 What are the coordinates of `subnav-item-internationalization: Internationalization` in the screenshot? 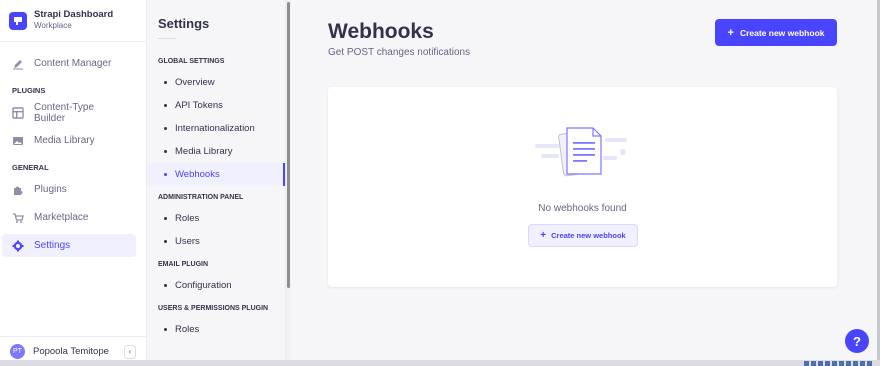 It's located at (216, 128).